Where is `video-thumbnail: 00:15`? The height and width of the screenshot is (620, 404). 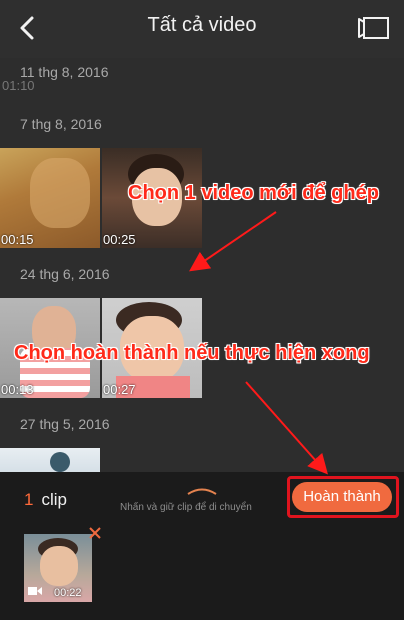
video-thumbnail: 00:15 is located at coordinates (50, 198).